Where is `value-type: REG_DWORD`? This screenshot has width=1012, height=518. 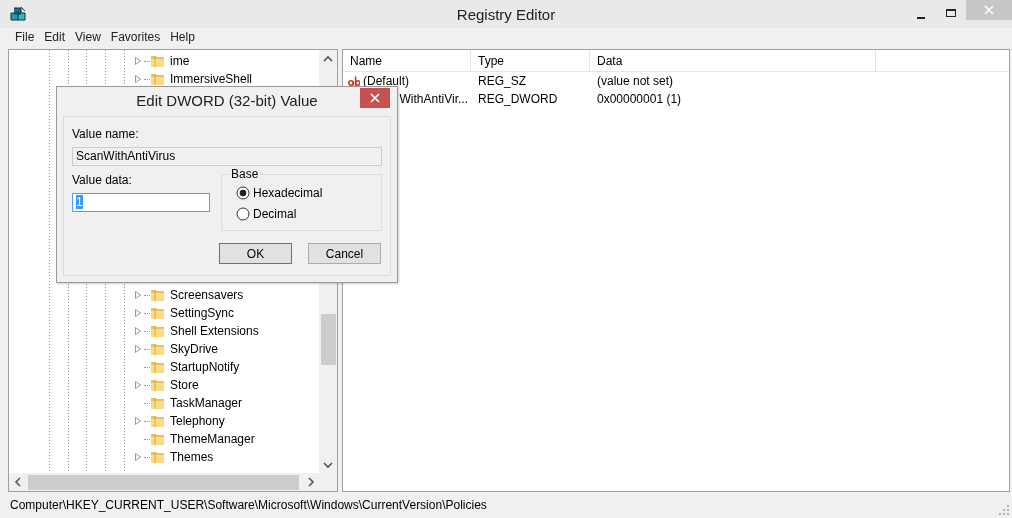
value-type: REG_DWORD is located at coordinates (518, 99).